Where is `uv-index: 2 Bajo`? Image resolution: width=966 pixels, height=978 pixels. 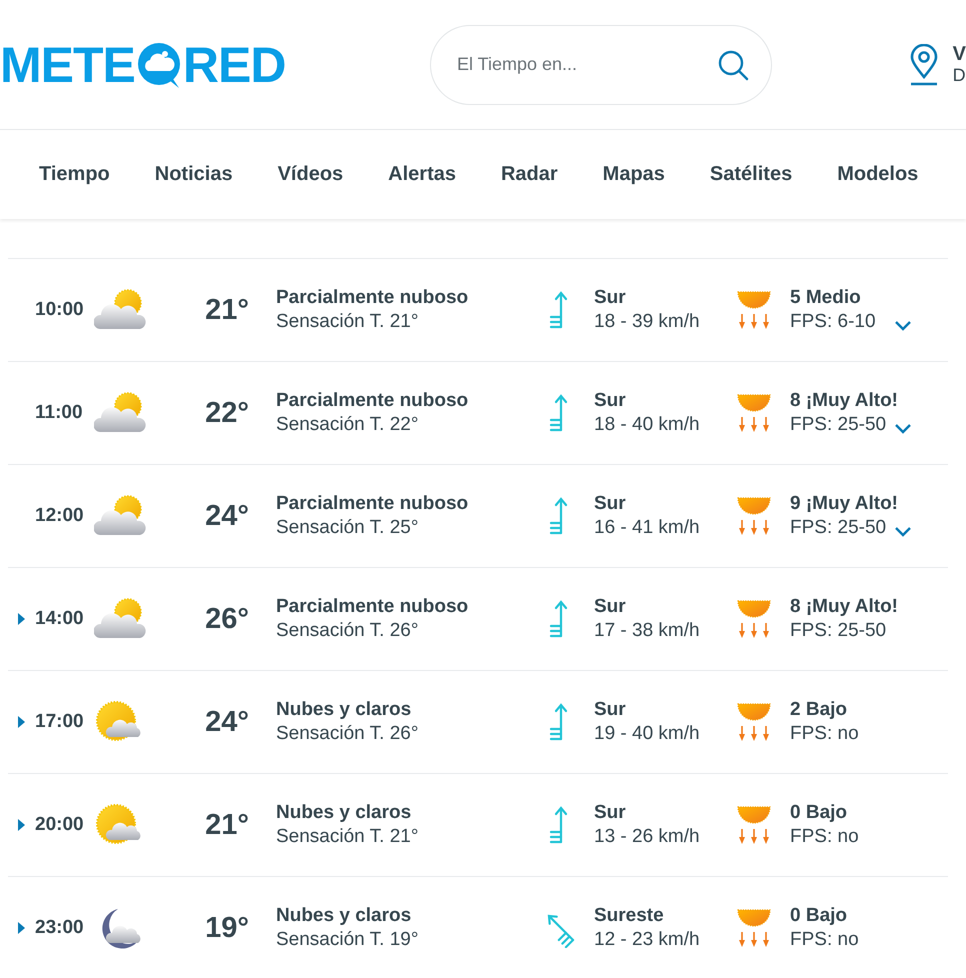
uv-index: 2 Bajo is located at coordinates (819, 710).